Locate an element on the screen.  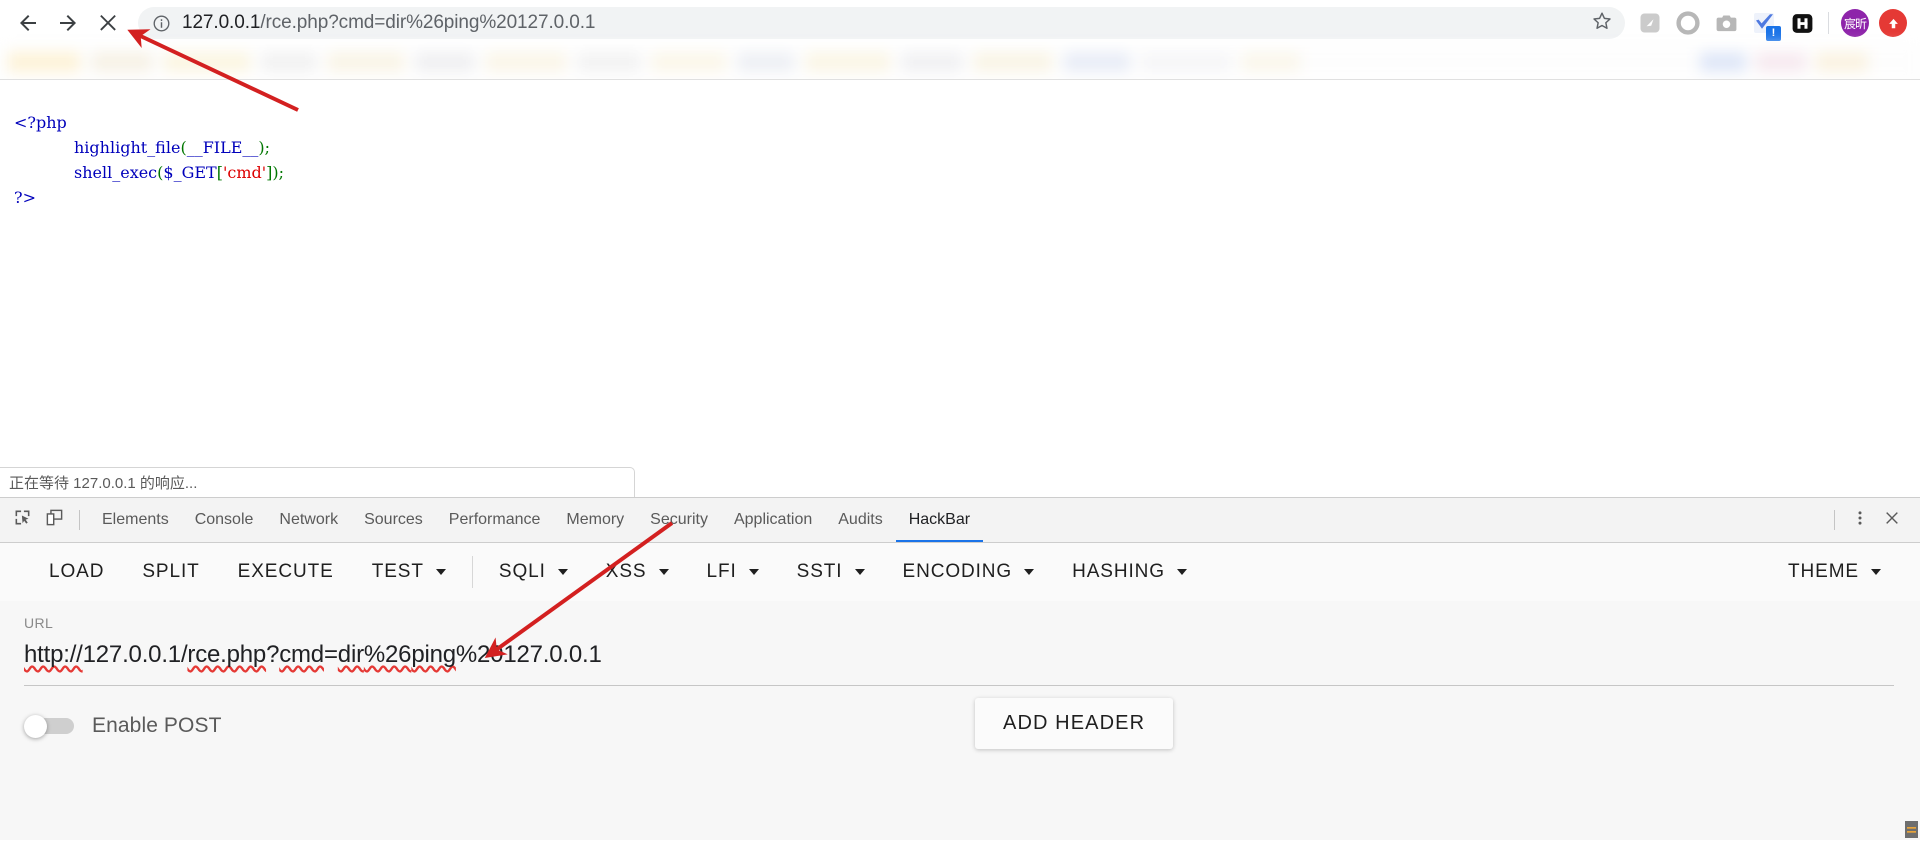
url-token: = is located at coordinates (330, 654).